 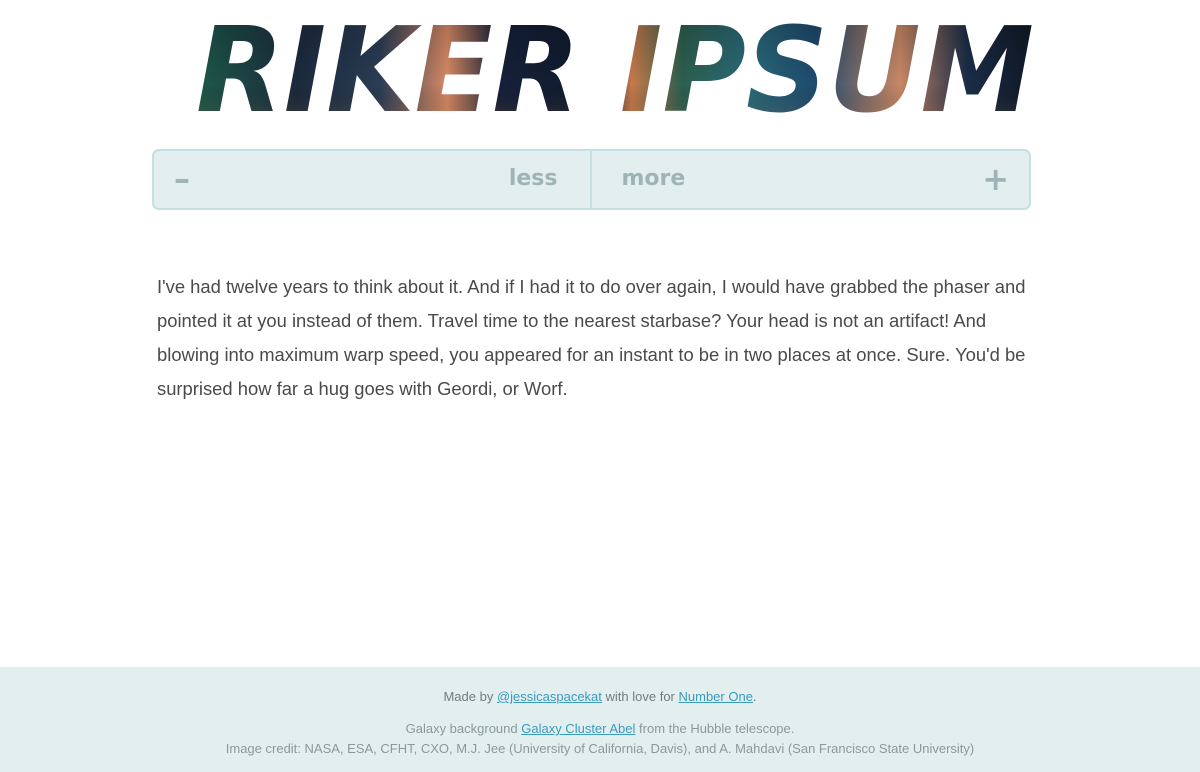 I want to click on less-button: – less, so click(x=373, y=179).